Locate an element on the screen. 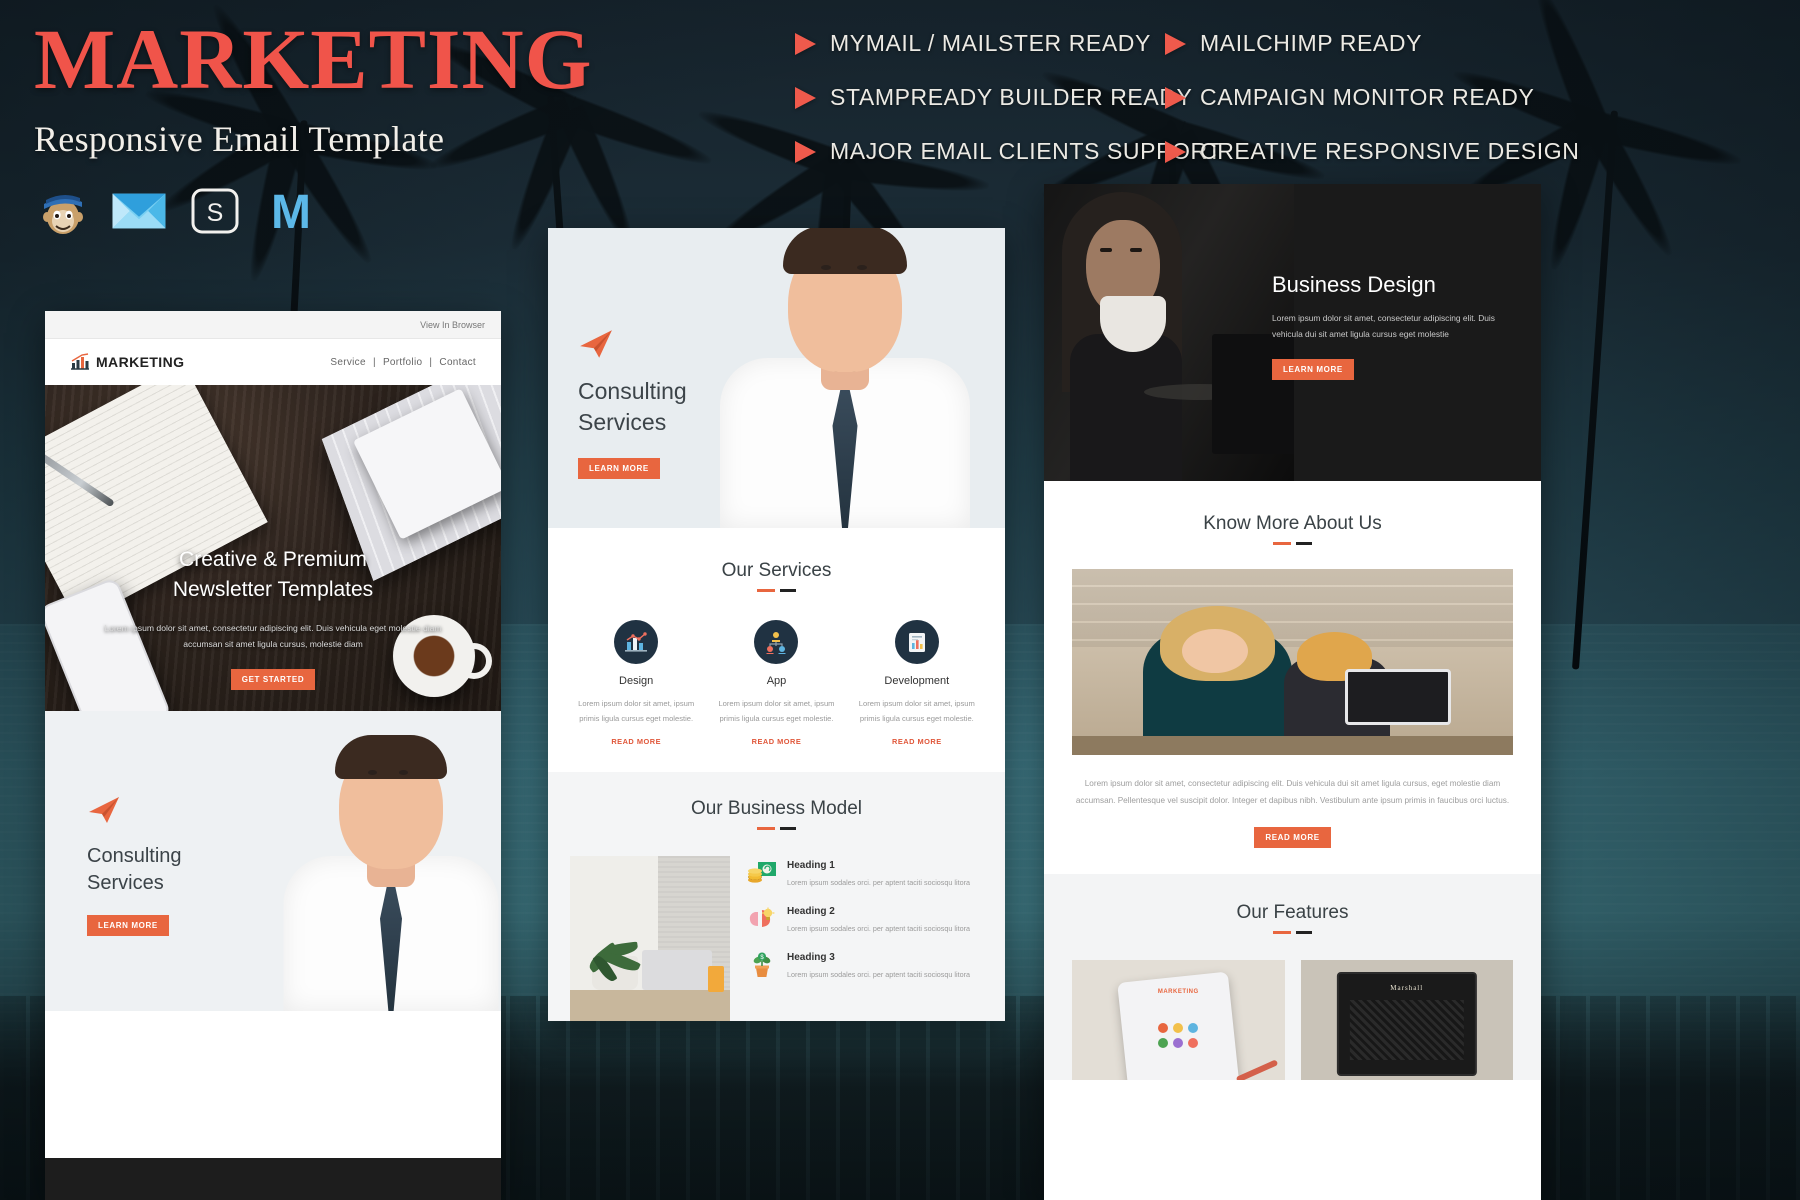 The width and height of the screenshot is (1800, 1200). get-started-button: GET STARTED is located at coordinates (273, 679).